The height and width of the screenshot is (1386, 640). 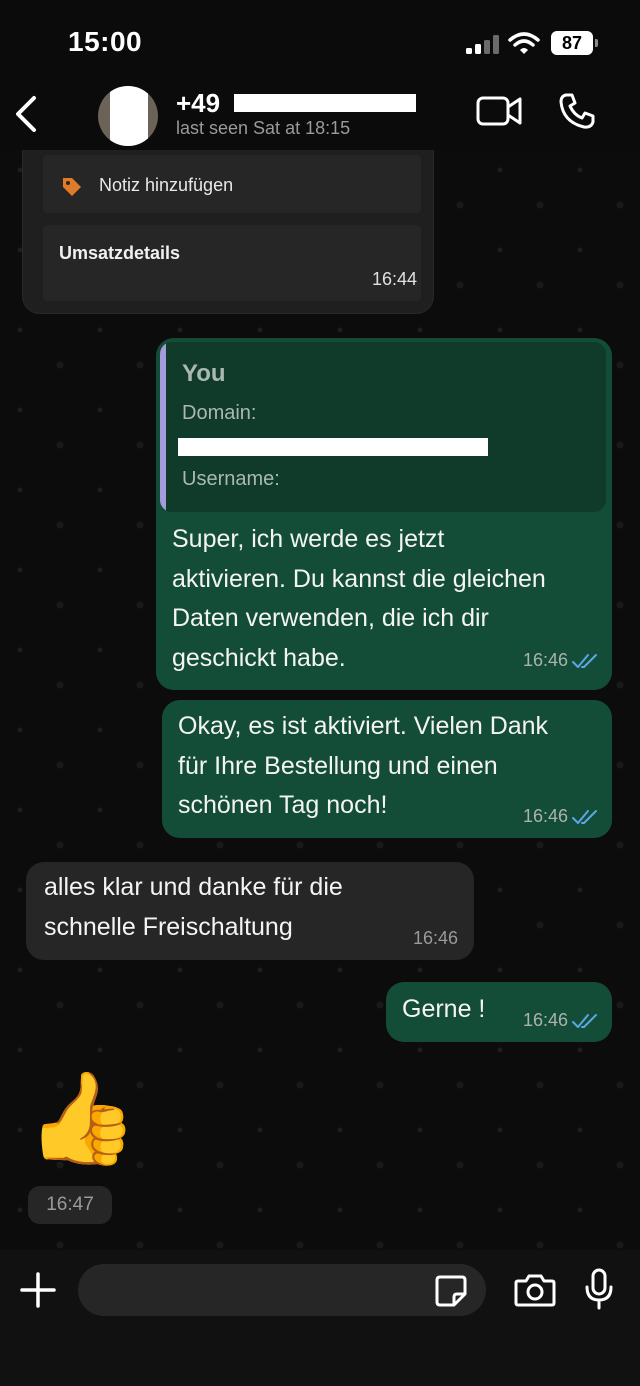 What do you see at coordinates (577, 111) in the screenshot?
I see `phone-icon` at bounding box center [577, 111].